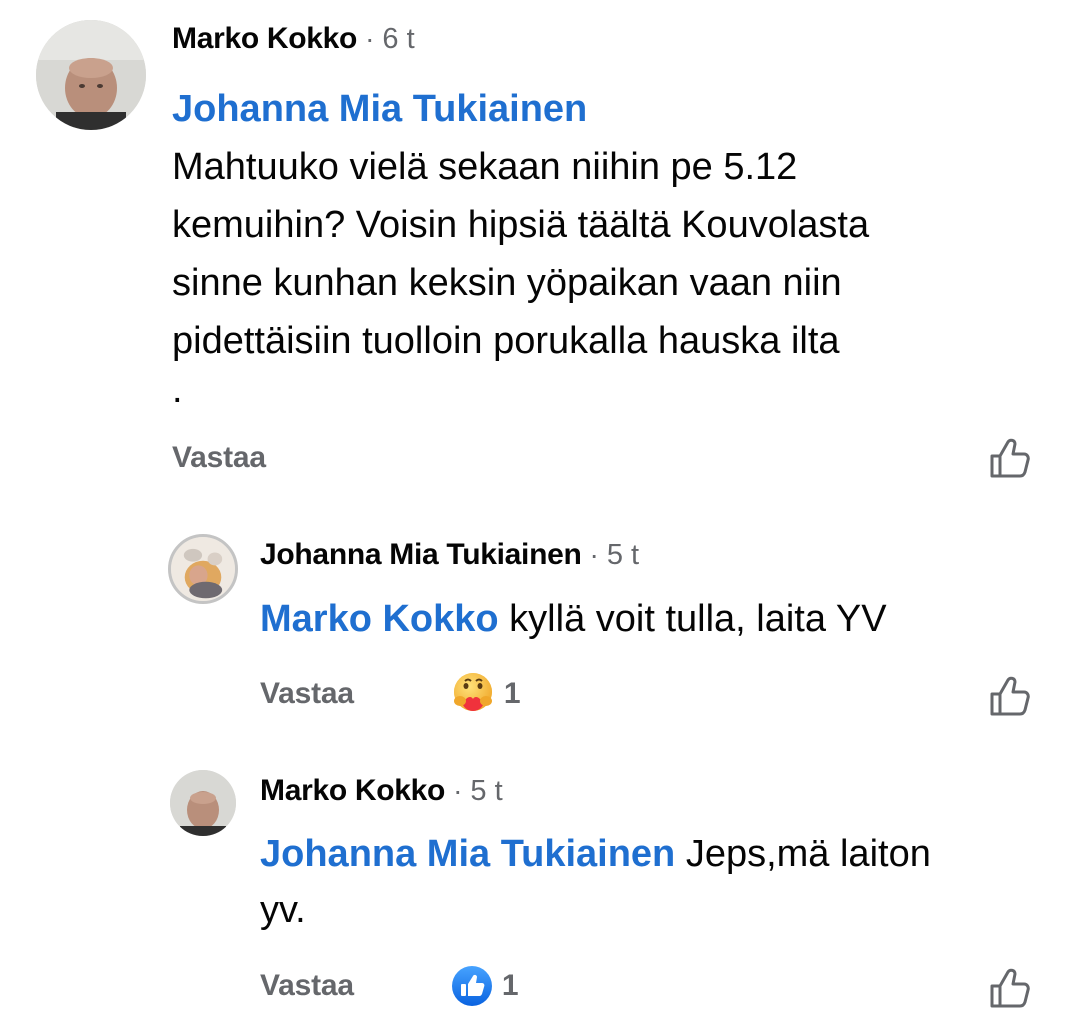  I want to click on comment-text: kyllä voit tulla, laita YV, so click(692, 619).